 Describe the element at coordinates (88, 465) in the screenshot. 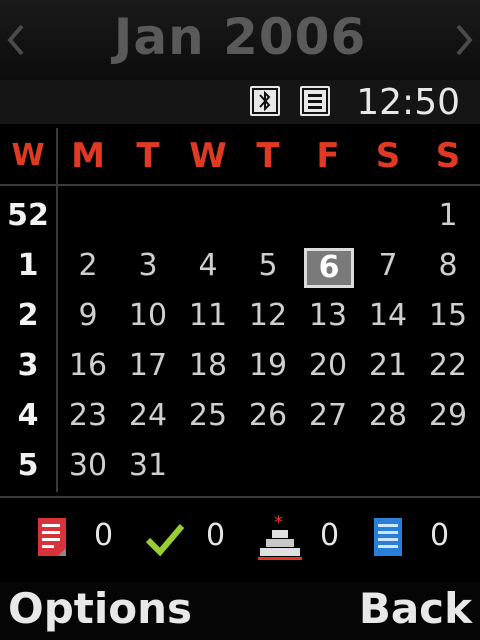

I see `calendar-day: 30` at that location.